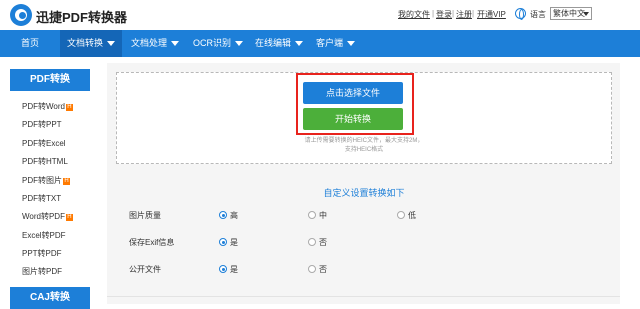 This screenshot has height=309, width=640. I want to click on sidebar-item-label: PPT转PDF, so click(42, 253).